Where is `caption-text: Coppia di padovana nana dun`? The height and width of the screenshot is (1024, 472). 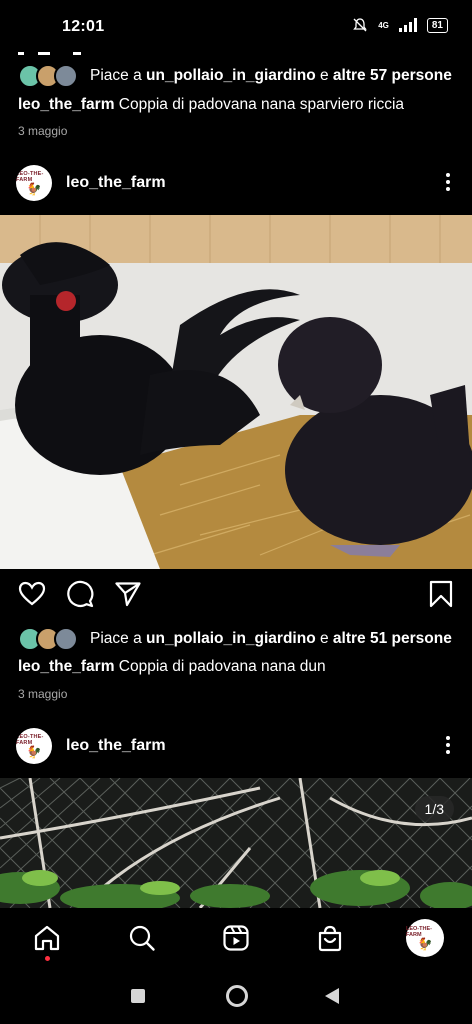
caption-text: Coppia di padovana nana dun is located at coordinates (222, 666).